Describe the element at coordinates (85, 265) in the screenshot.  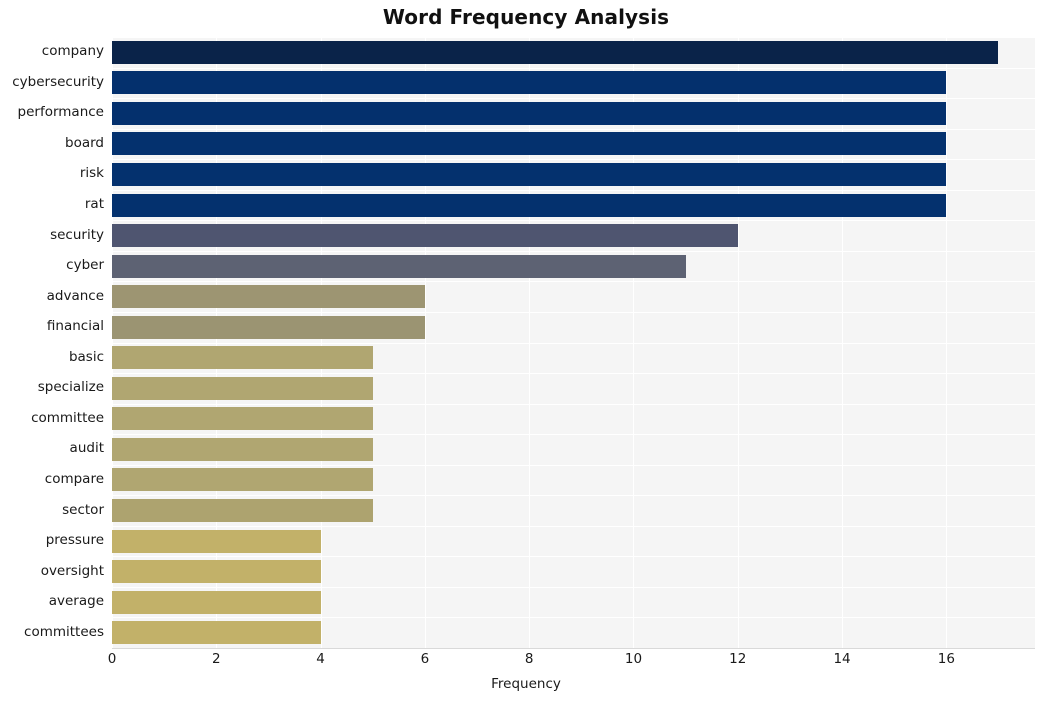
I see `y-axis-tick-label: cyber` at that location.